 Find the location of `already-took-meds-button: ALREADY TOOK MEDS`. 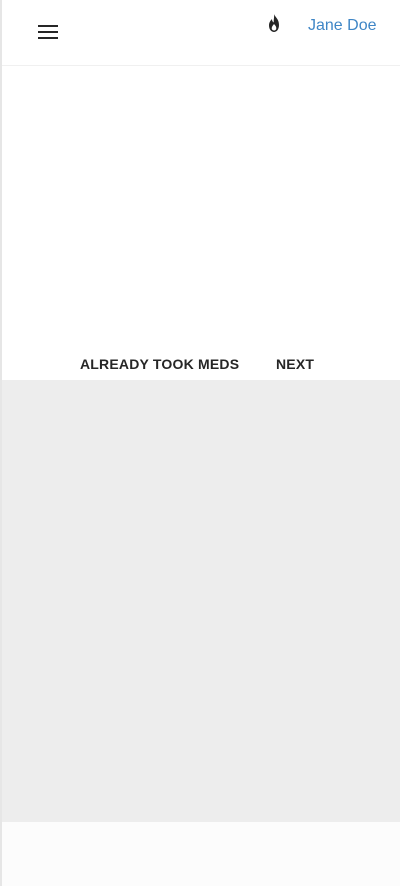

already-took-meds-button: ALREADY TOOK MEDS is located at coordinates (159, 364).